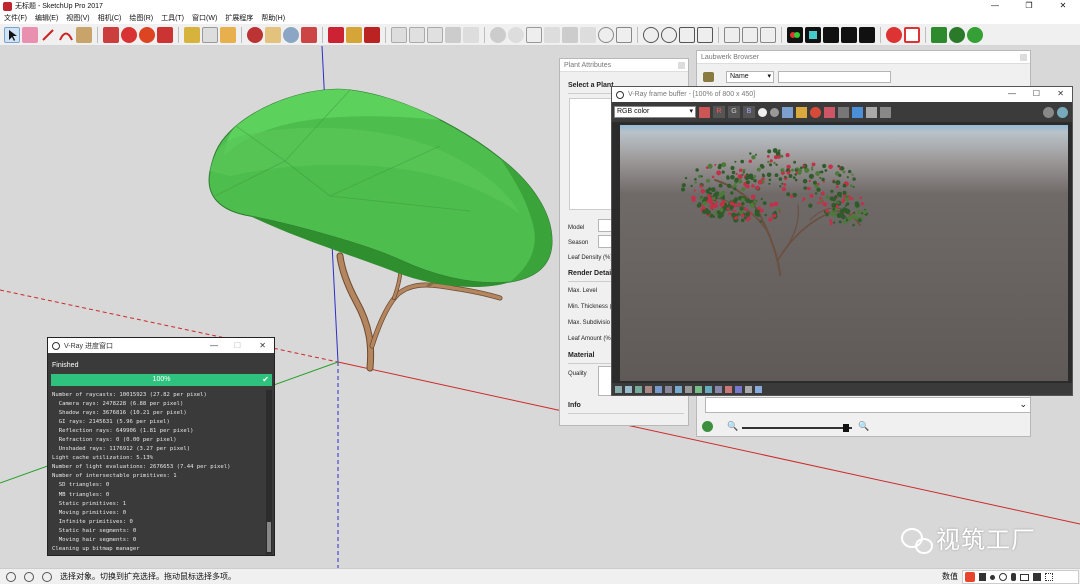  Describe the element at coordinates (77, 18) in the screenshot. I see `menu-view: 视图(V)` at that location.